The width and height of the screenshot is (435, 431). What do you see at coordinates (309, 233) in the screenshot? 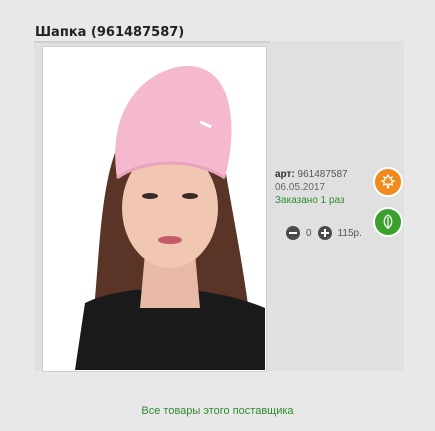
I see `quantity-value: 0` at bounding box center [309, 233].